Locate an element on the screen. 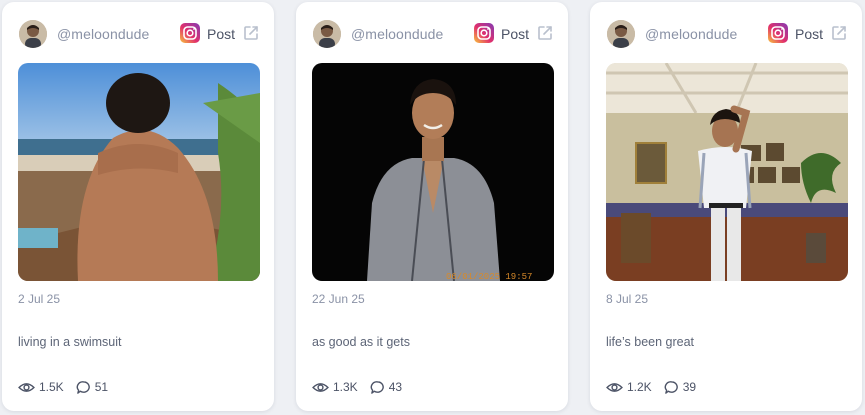 This screenshot has height=415, width=865. post-stats: 1.2K 39 is located at coordinates (651, 387).